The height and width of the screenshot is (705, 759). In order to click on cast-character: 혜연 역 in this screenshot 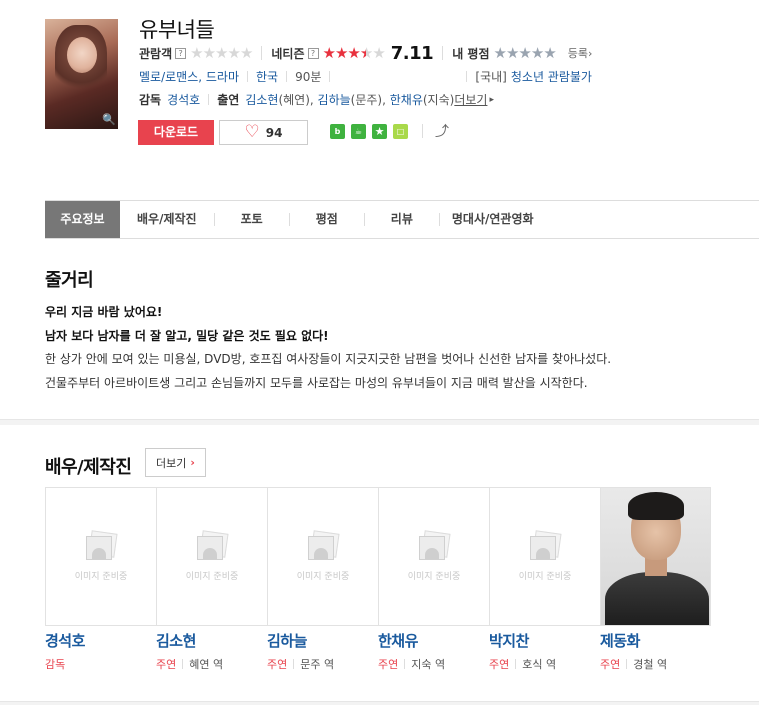, I will do `click(206, 664)`.